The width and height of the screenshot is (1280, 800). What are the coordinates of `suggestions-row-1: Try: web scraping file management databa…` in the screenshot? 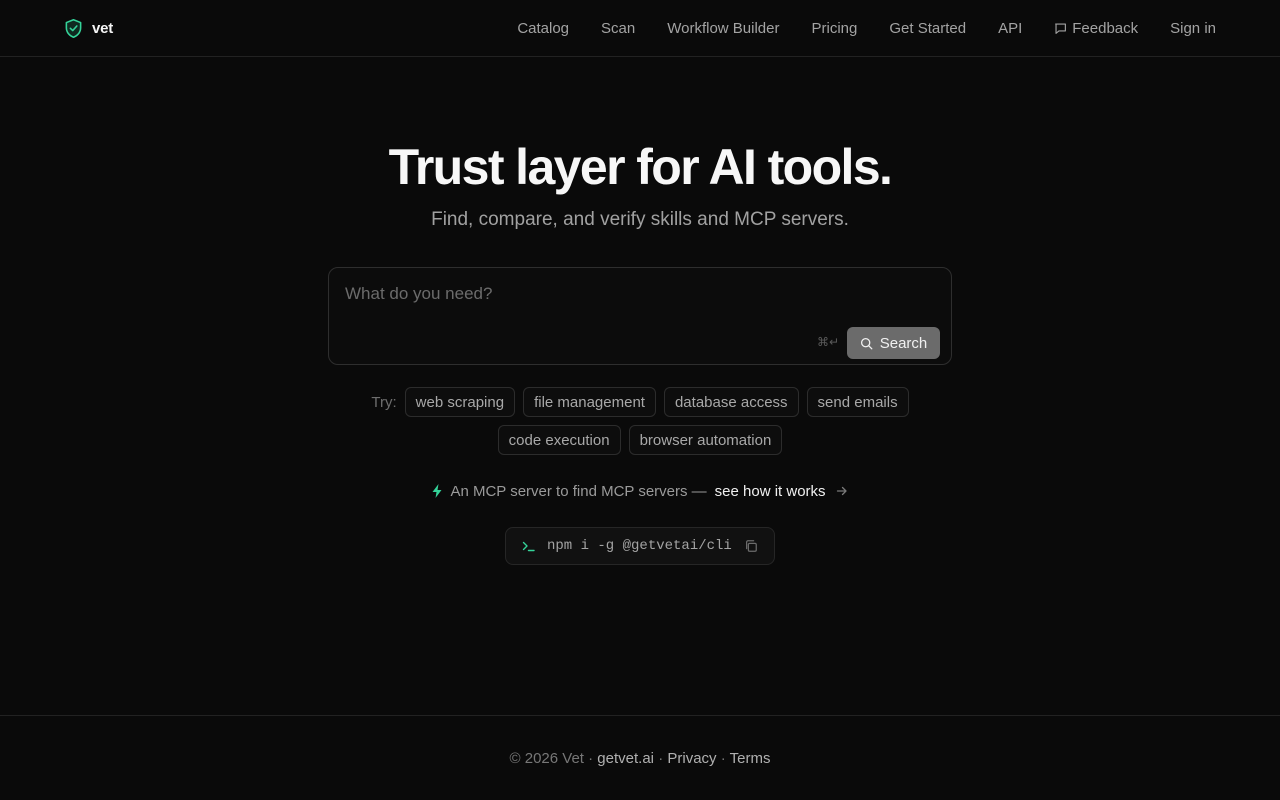 It's located at (640, 402).